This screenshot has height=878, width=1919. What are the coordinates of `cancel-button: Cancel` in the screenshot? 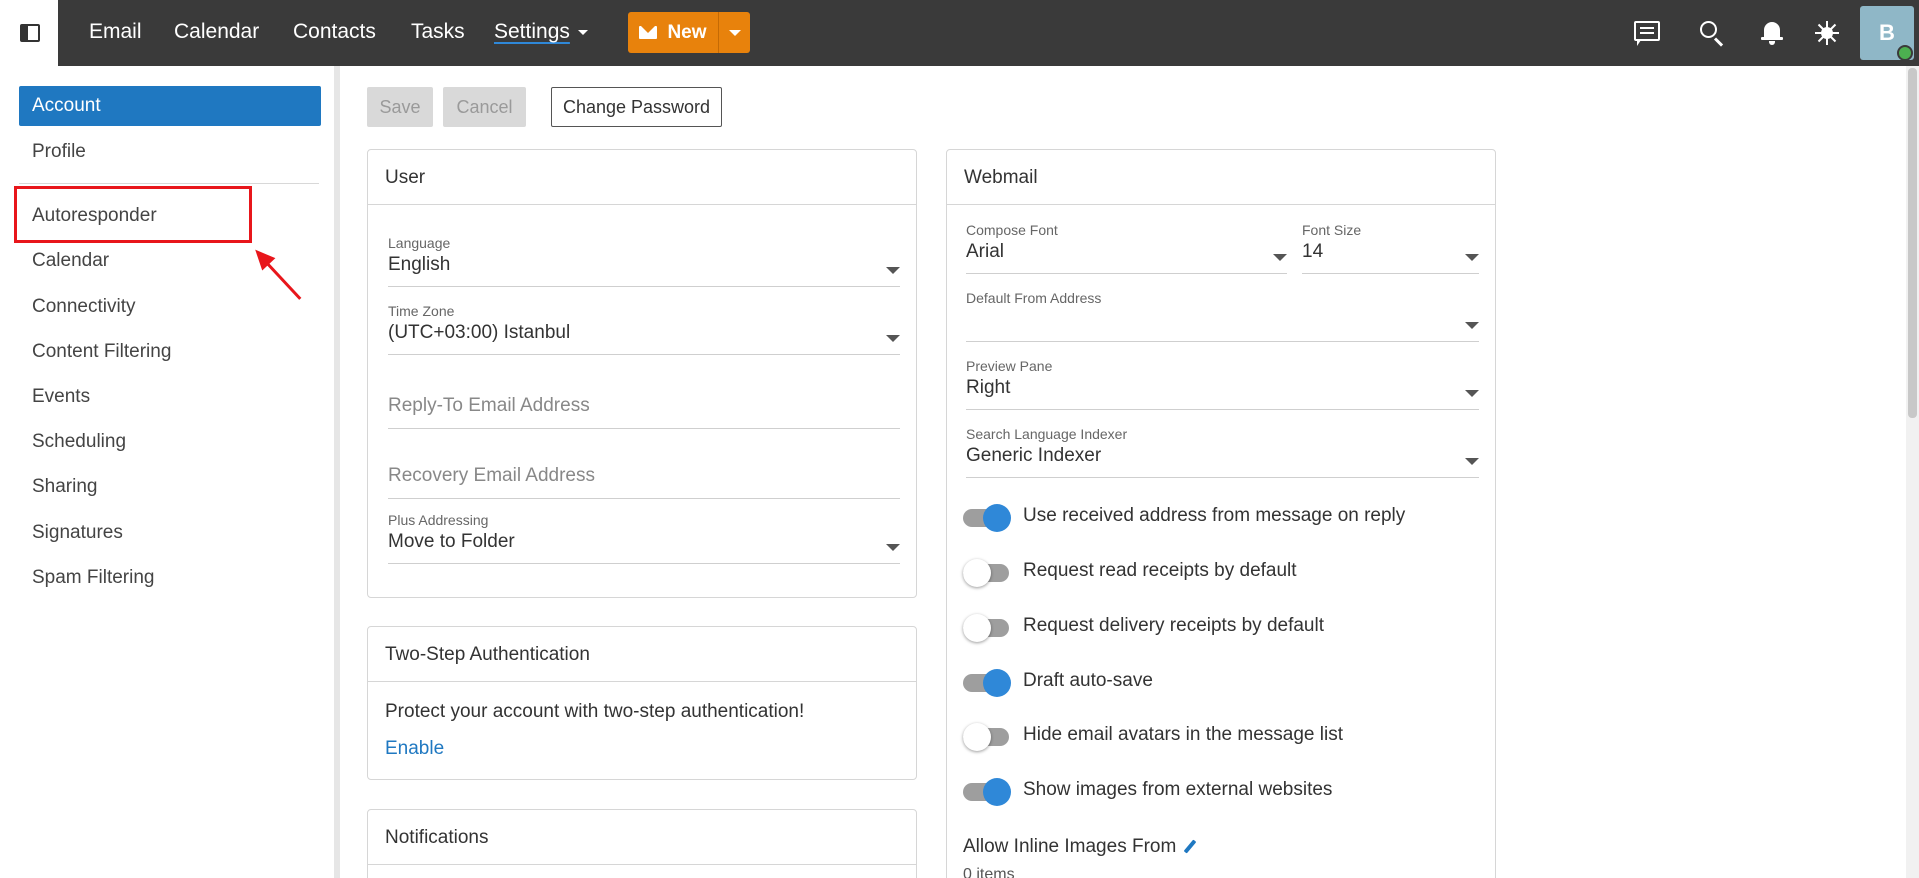 It's located at (484, 107).